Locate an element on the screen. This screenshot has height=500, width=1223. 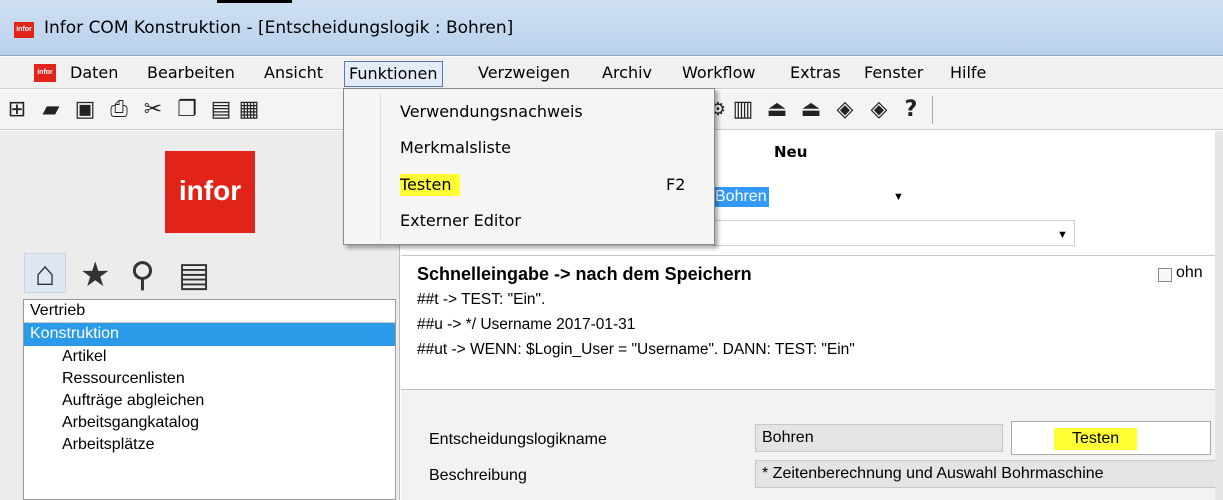
menu-hilfe: Hilfe is located at coordinates (968, 74).